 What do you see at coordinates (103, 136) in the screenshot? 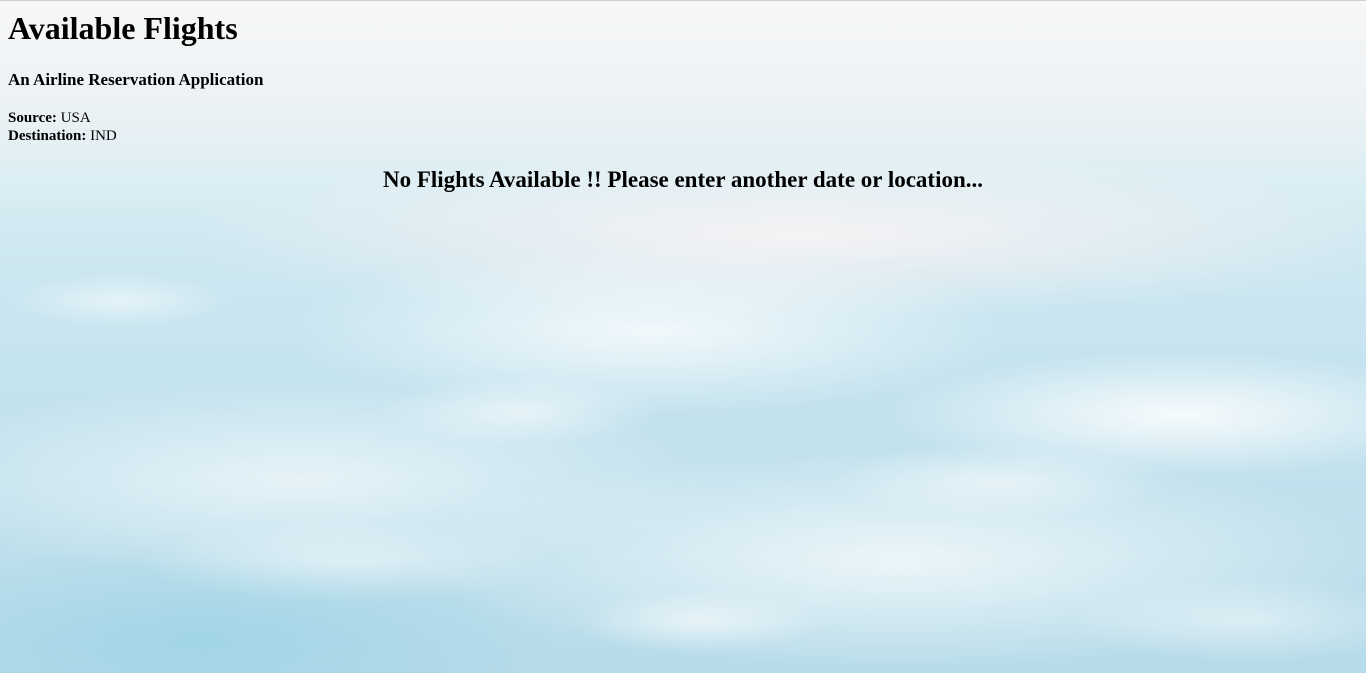
I see `destination-value: IND` at bounding box center [103, 136].